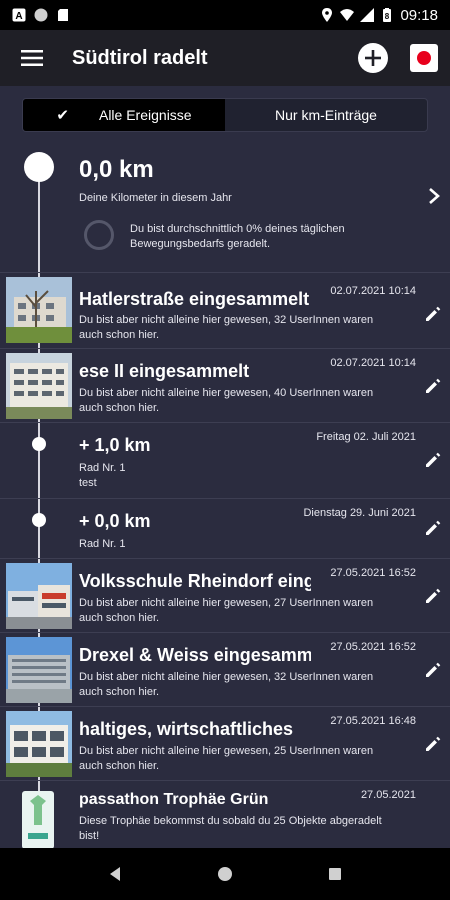 This screenshot has height=900, width=450. I want to click on filter-km-label: Nur km-Einträge, so click(326, 115).